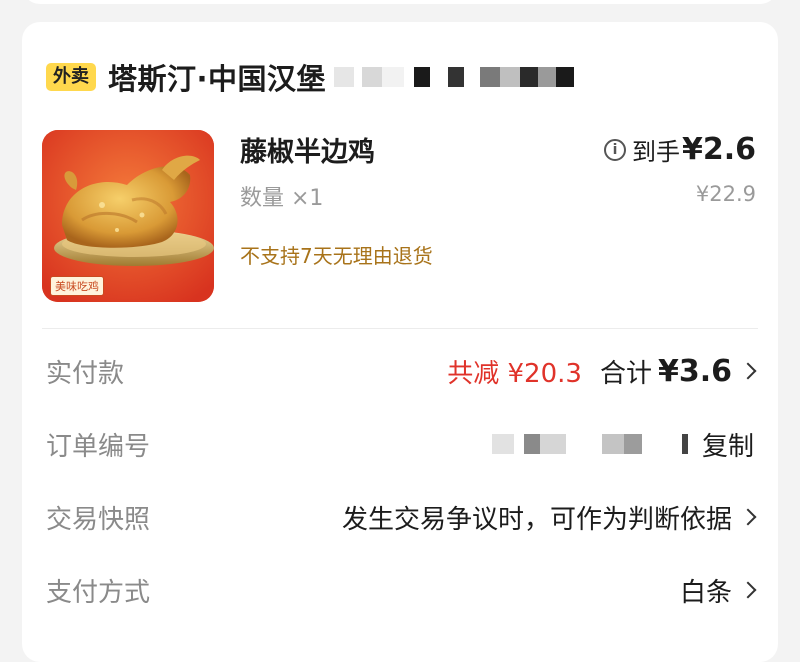 Image resolution: width=800 pixels, height=662 pixels. Describe the element at coordinates (514, 373) in the screenshot. I see `discount-amount: 共减 ¥20.3` at that location.